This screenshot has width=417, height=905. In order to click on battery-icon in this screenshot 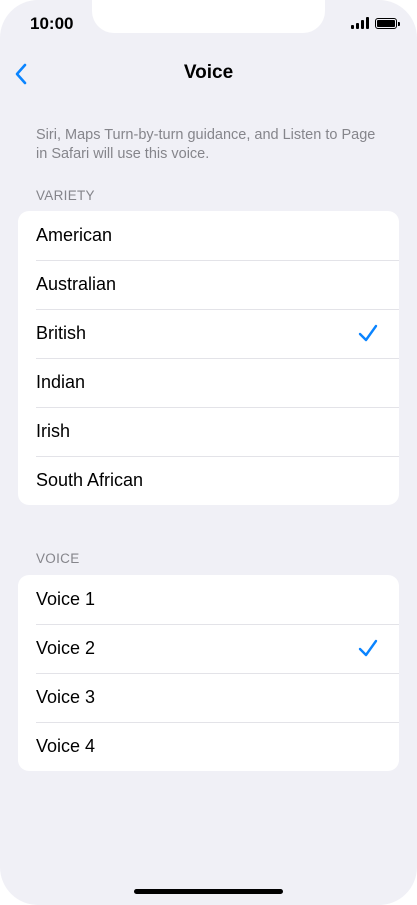, I will do `click(387, 23)`.